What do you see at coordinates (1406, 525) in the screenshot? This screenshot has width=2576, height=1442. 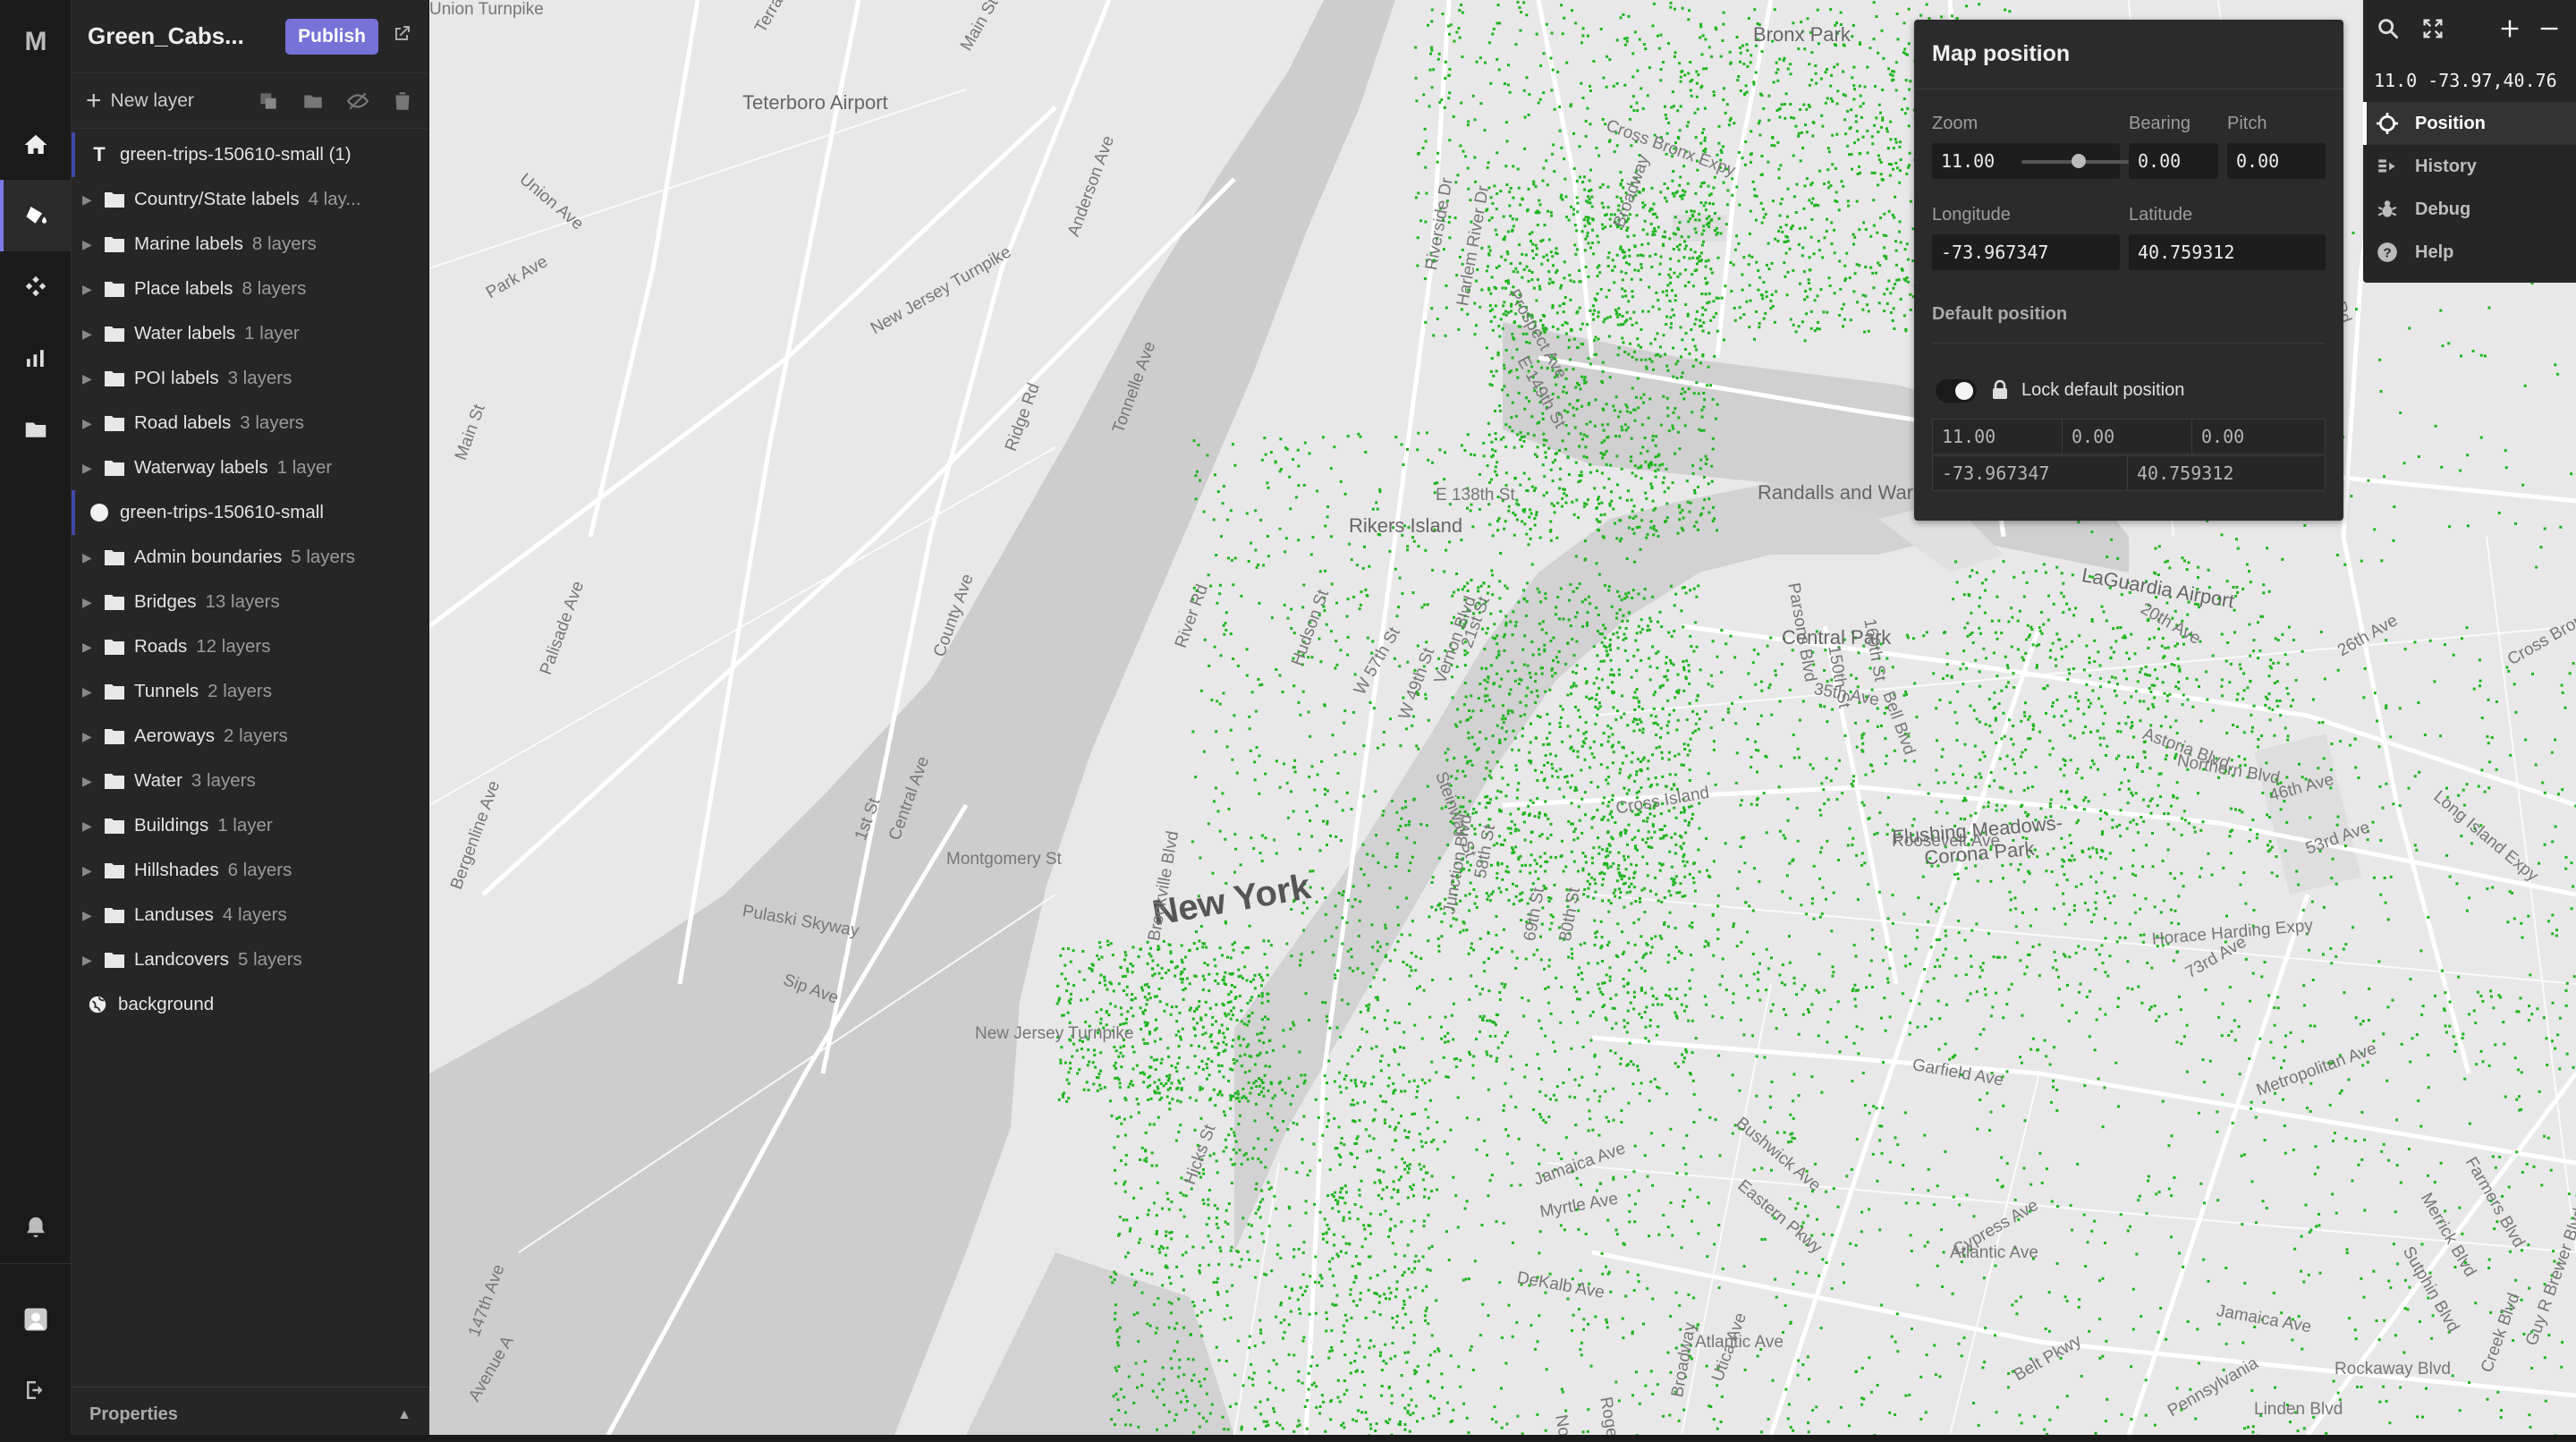 I see `map-label: Rikers Island` at bounding box center [1406, 525].